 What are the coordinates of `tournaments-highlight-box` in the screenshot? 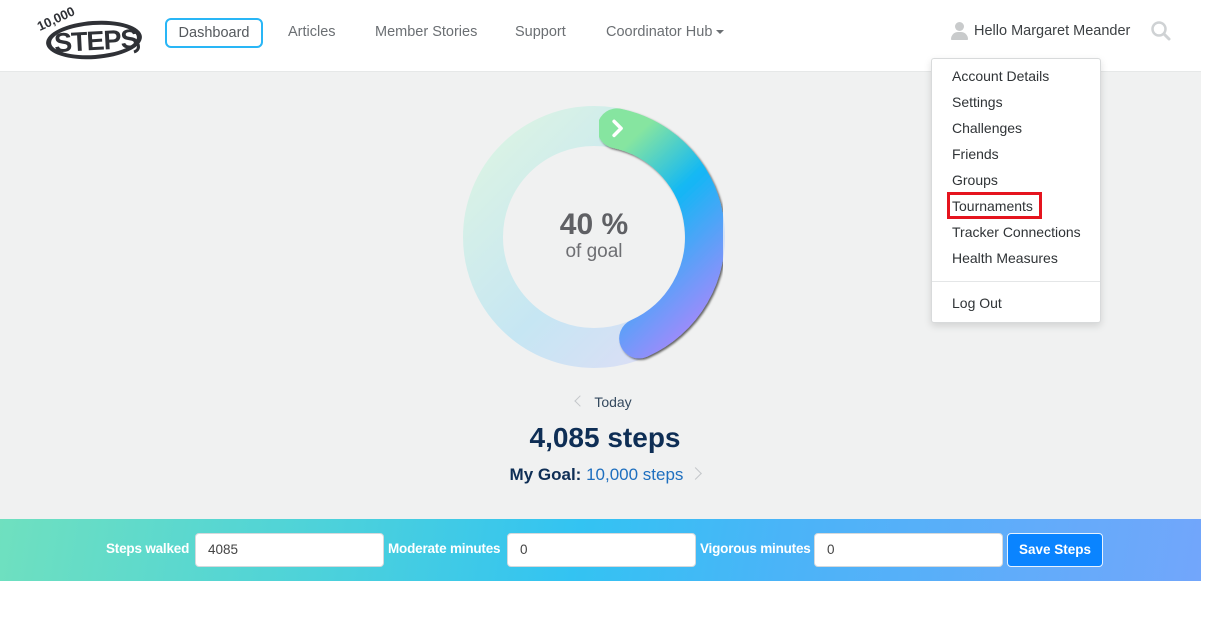 It's located at (994, 205).